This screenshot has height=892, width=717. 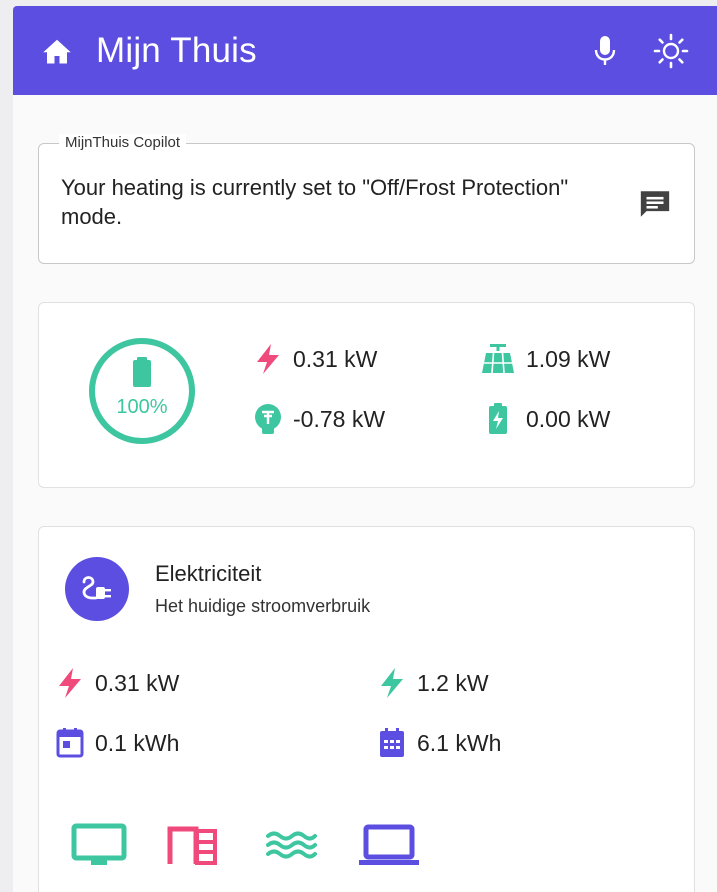 What do you see at coordinates (389, 845) in the screenshot?
I see `laptop-icon` at bounding box center [389, 845].